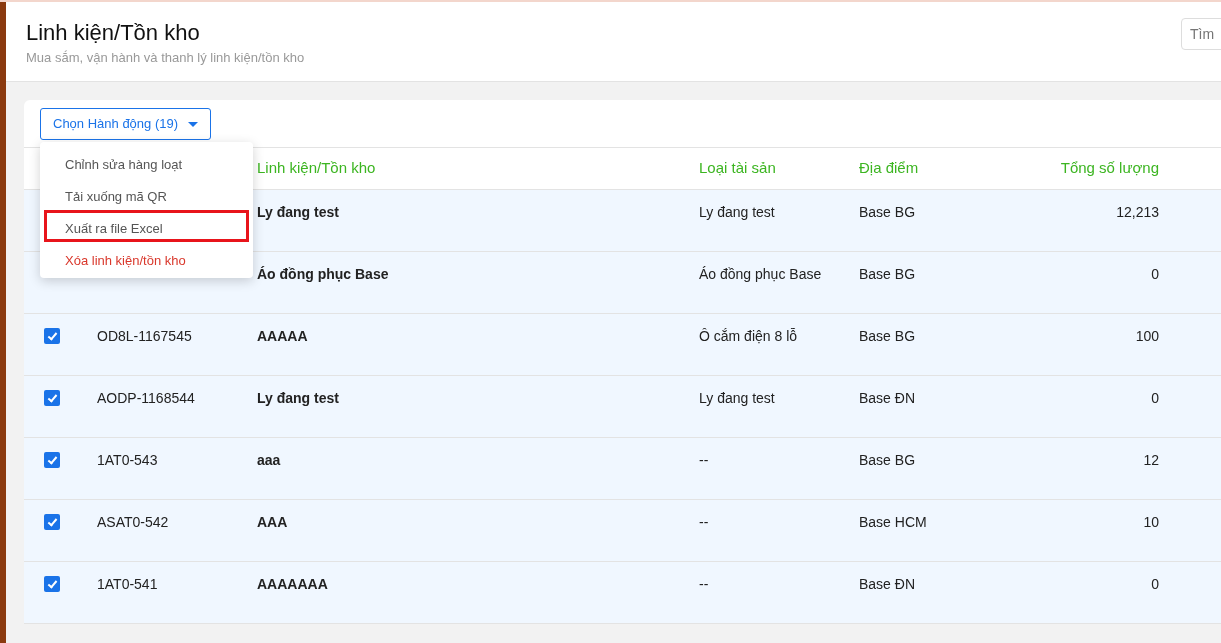 Image resolution: width=1221 pixels, height=643 pixels. Describe the element at coordinates (1147, 336) in the screenshot. I see `quantity-cell: 100` at that location.